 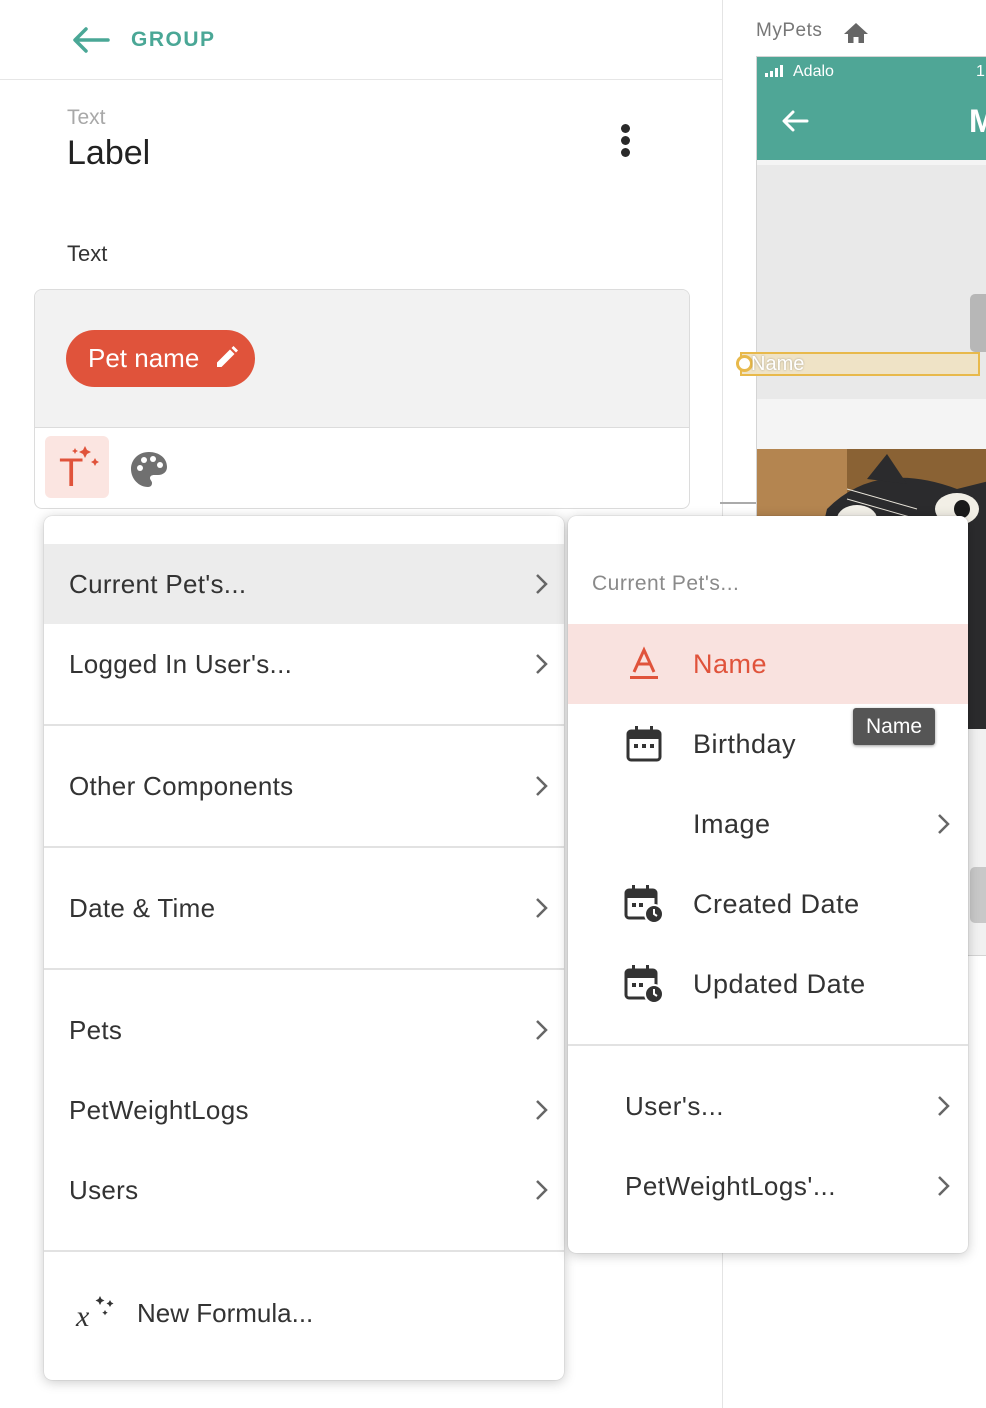 What do you see at coordinates (776, 904) in the screenshot?
I see `submenu-item-label: Created Date` at bounding box center [776, 904].